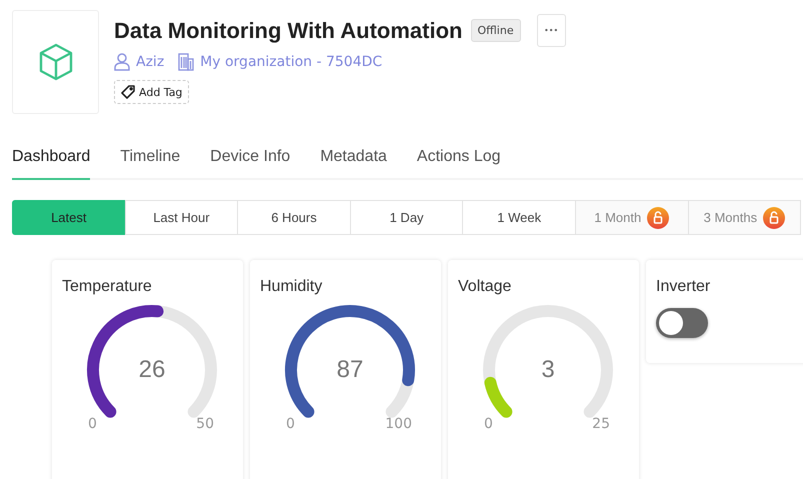 Image resolution: width=803 pixels, height=479 pixels. What do you see at coordinates (398, 424) in the screenshot?
I see `gauge-max-label: 100` at bounding box center [398, 424].